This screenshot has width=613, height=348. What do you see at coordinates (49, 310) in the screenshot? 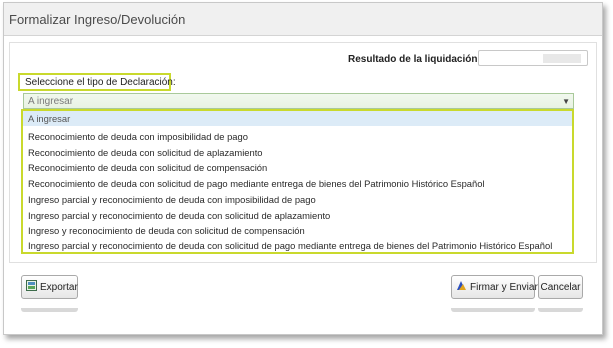
I see `export-button-shadow` at bounding box center [49, 310].